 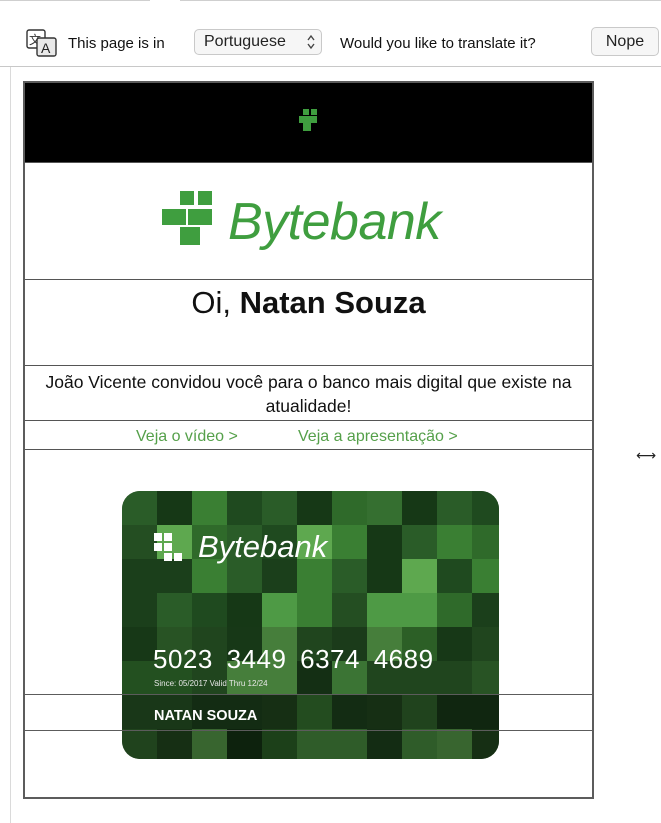 I want to click on card-logo-icon, so click(x=168, y=547).